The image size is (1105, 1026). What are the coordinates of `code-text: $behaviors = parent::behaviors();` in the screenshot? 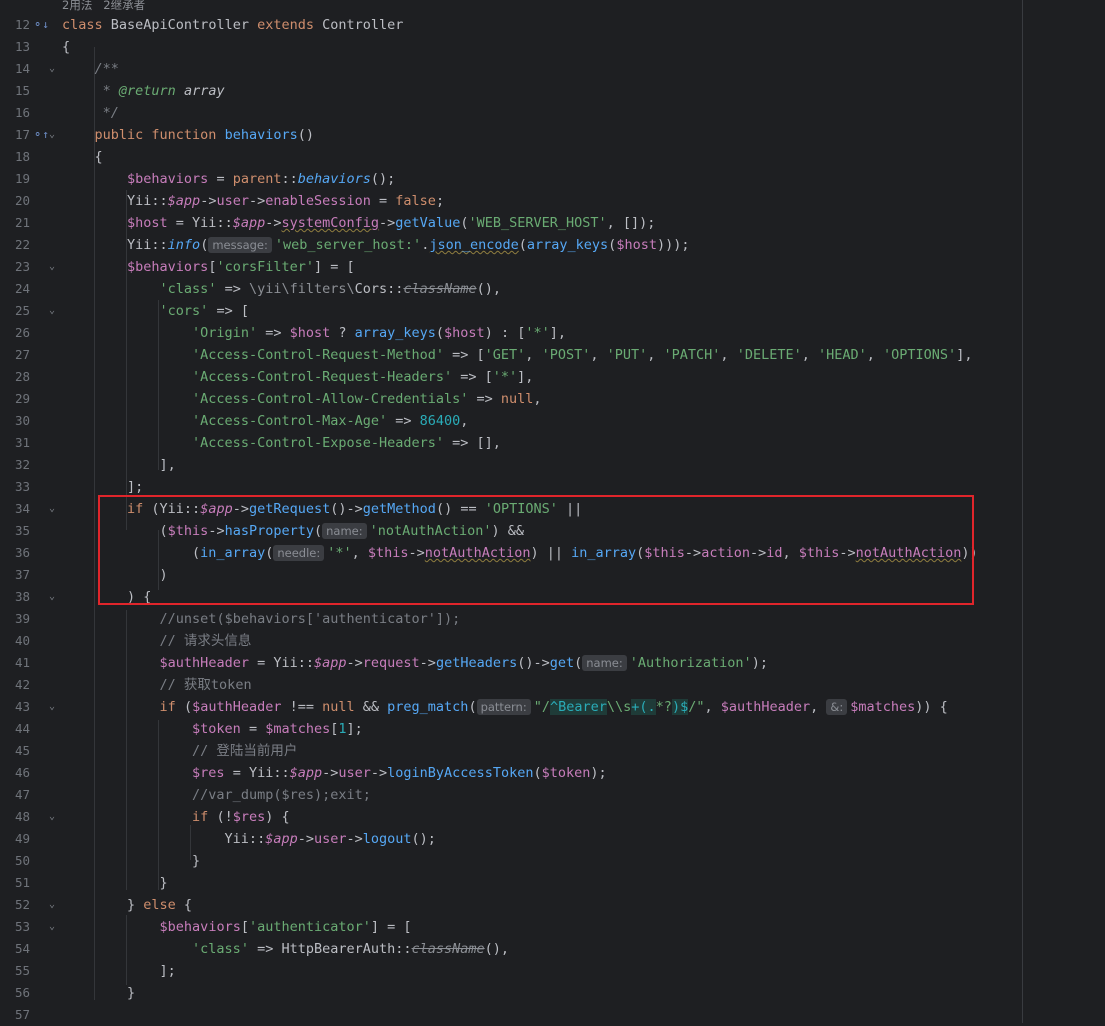 It's located at (228, 179).